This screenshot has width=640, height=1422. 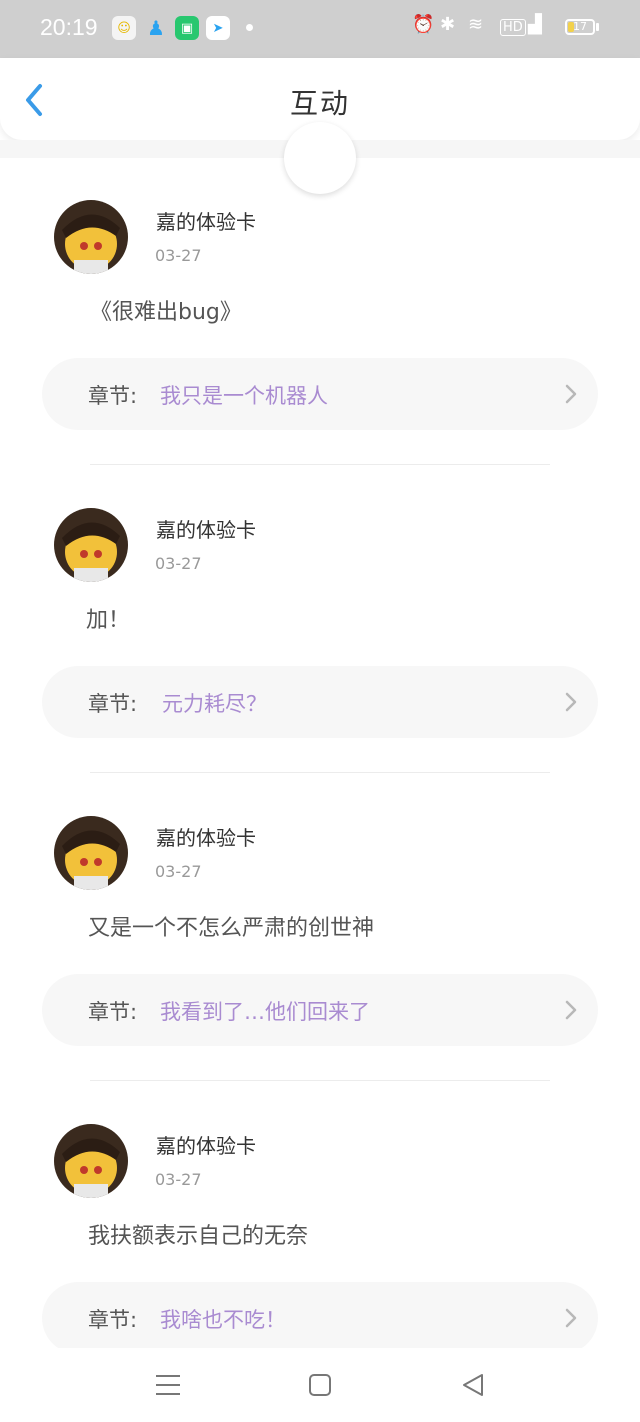 I want to click on status-bar: 20:19 ☺ ♟ ▣ ➤ ⏰ ✱ ≋ HD ▟ 17, so click(x=320, y=29).